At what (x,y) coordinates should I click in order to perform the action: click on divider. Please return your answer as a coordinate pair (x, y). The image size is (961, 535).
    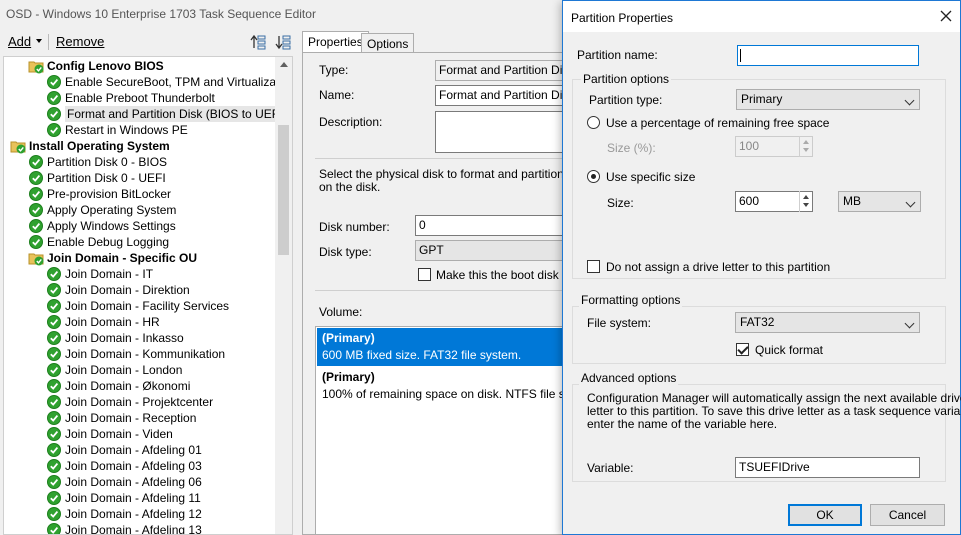
    Looking at the image, I should click on (440, 158).